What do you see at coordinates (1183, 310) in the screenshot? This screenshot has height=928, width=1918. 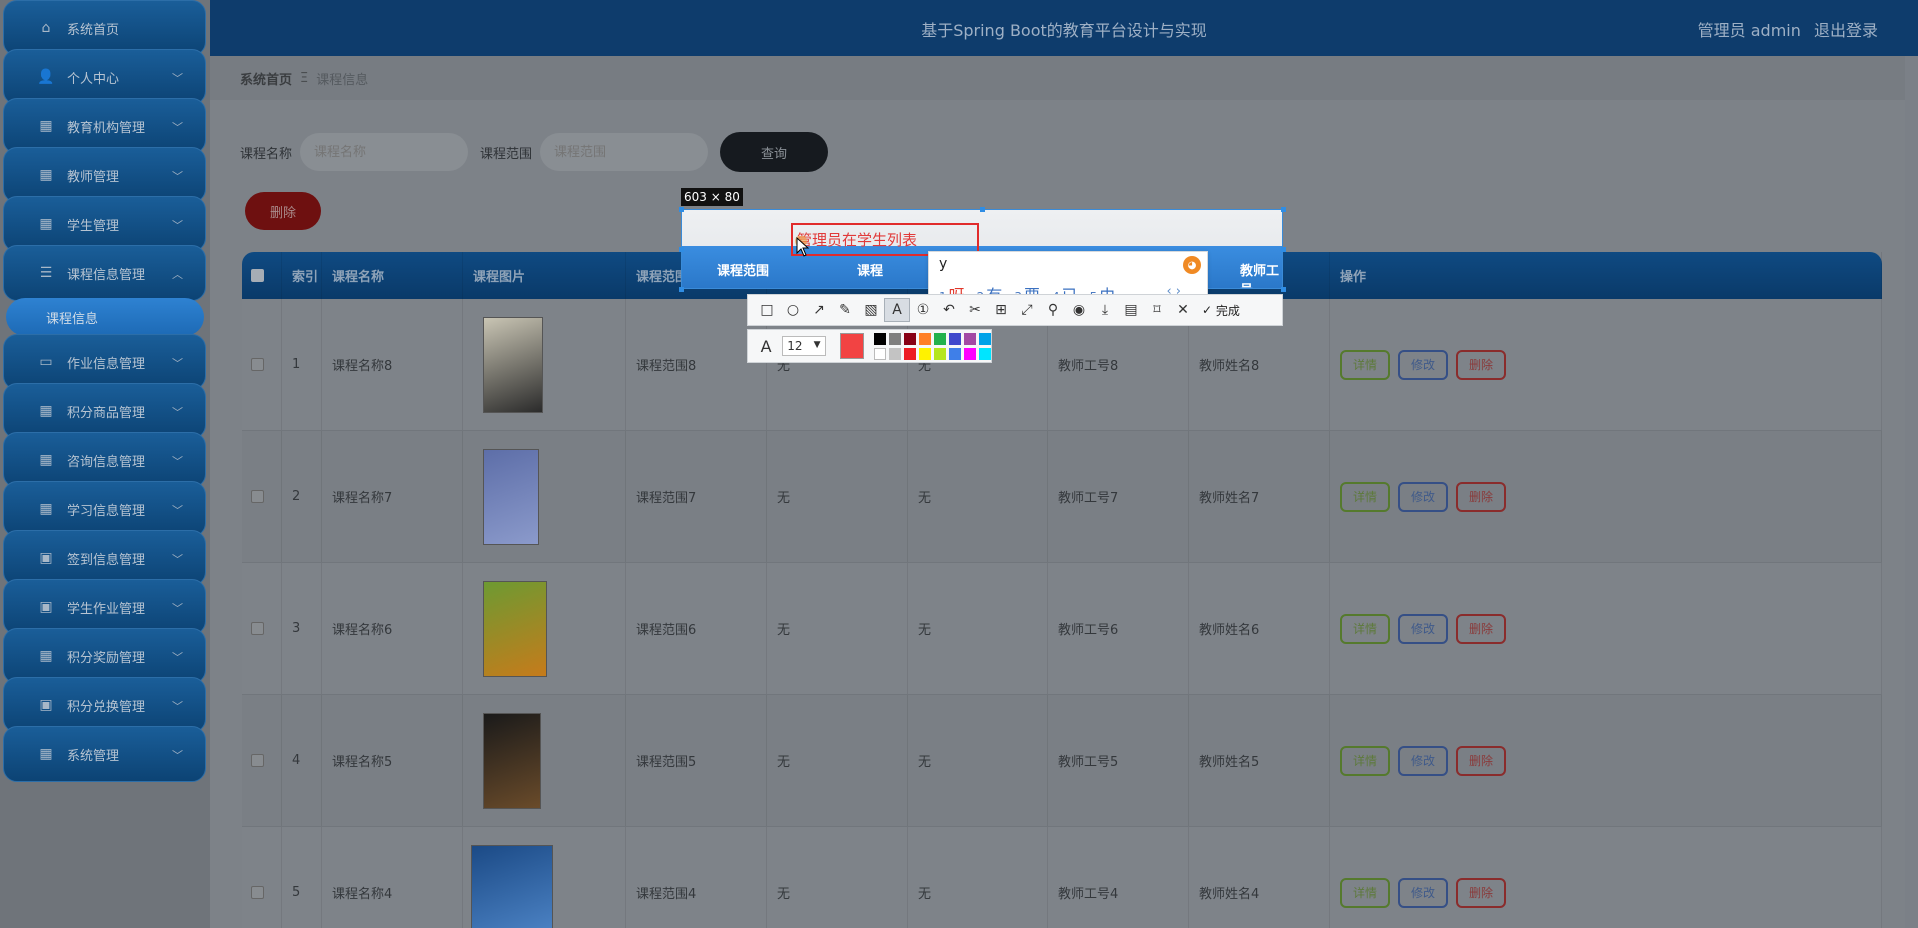 I see `close-icon: ✕` at bounding box center [1183, 310].